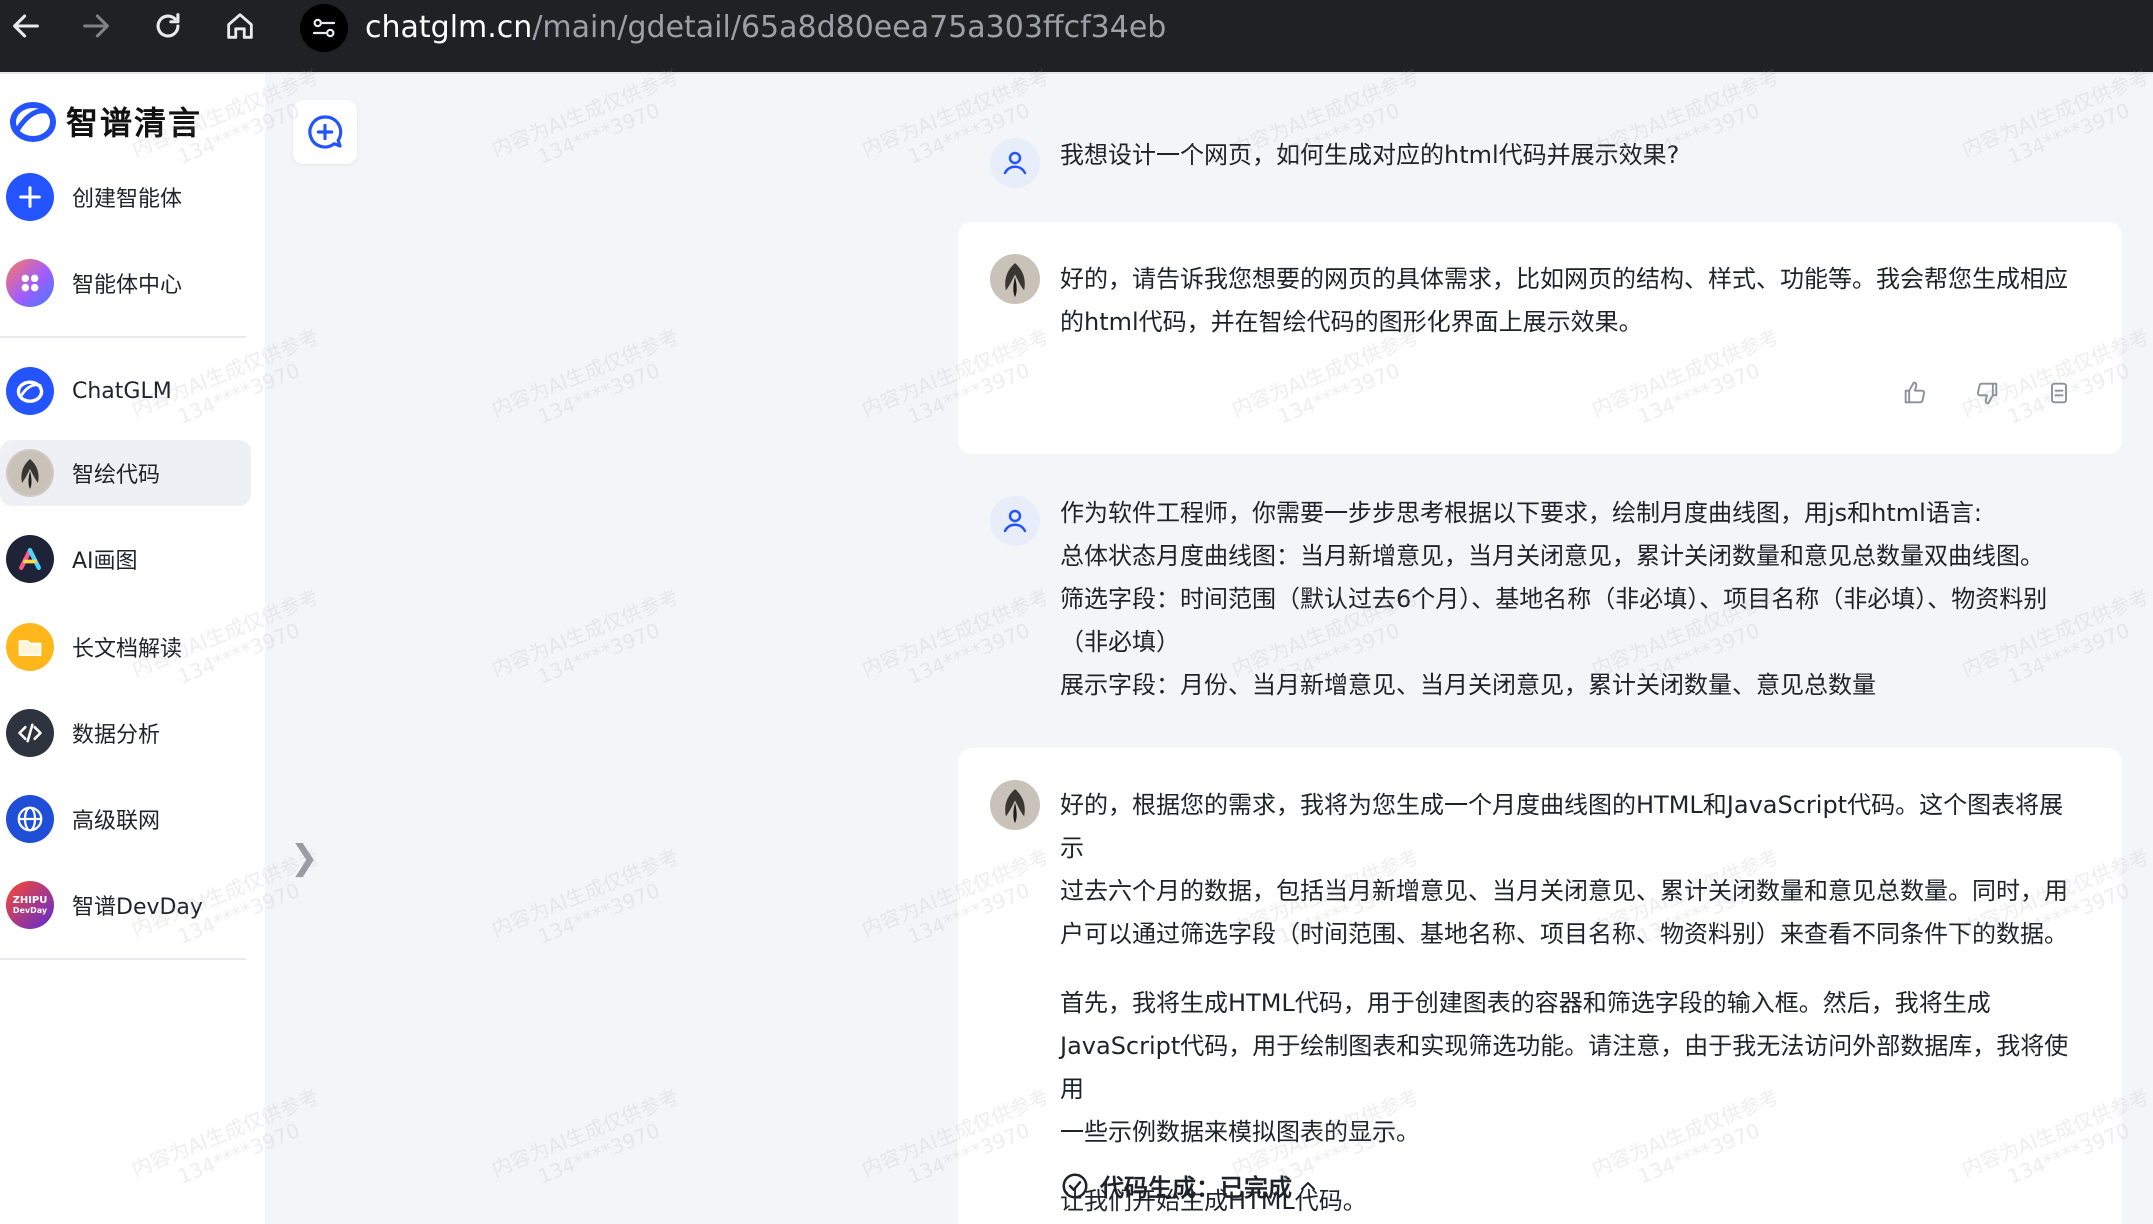  I want to click on sidebar-item-label: 智能体中心, so click(127, 285).